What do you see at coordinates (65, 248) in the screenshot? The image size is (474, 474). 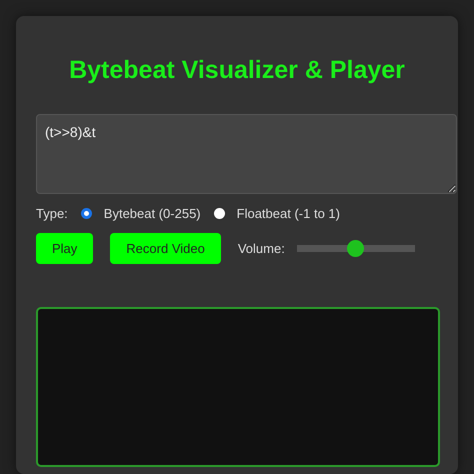 I see `action-button: Play` at bounding box center [65, 248].